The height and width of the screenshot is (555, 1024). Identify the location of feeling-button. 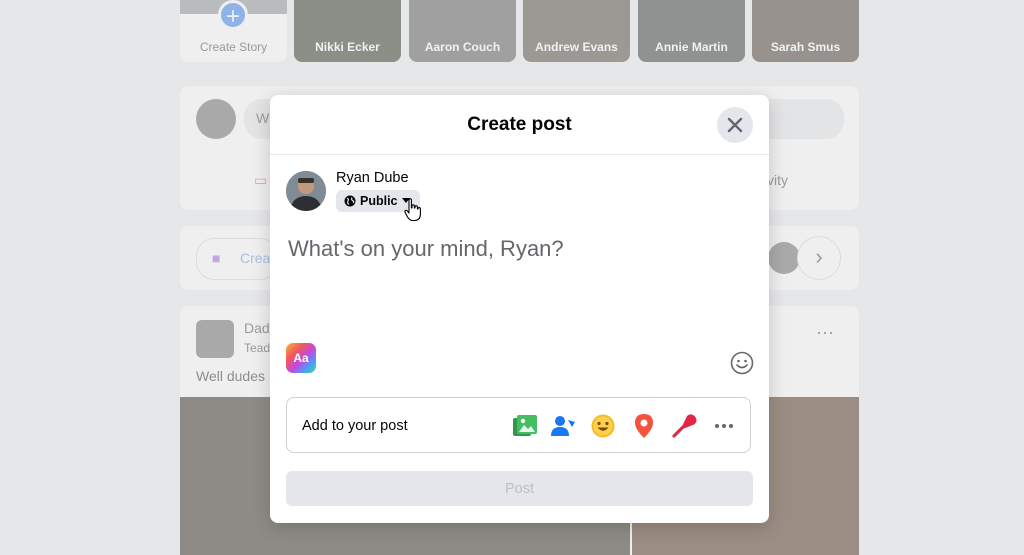
(603, 426).